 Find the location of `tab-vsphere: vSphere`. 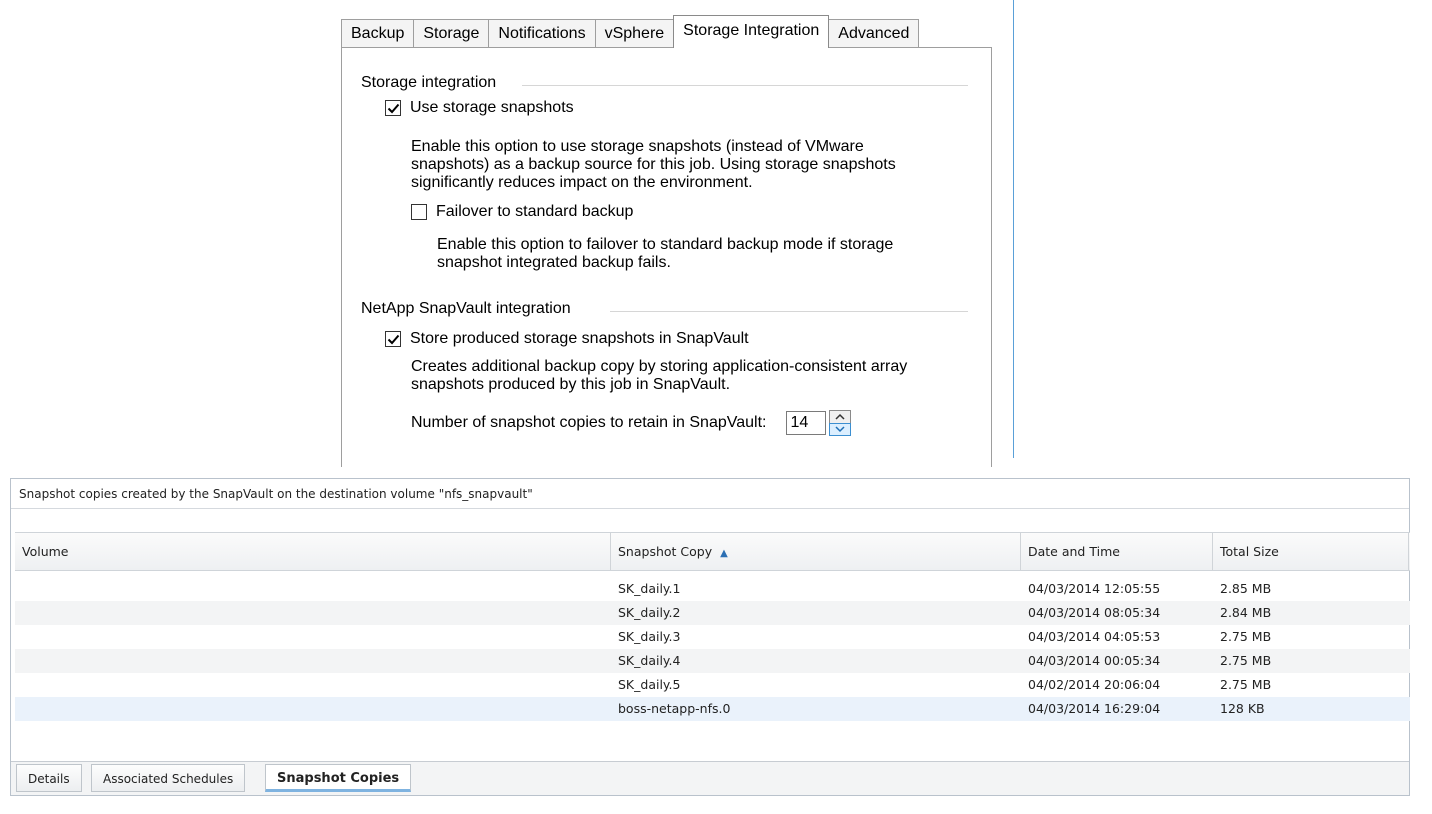

tab-vsphere: vSphere is located at coordinates (634, 33).